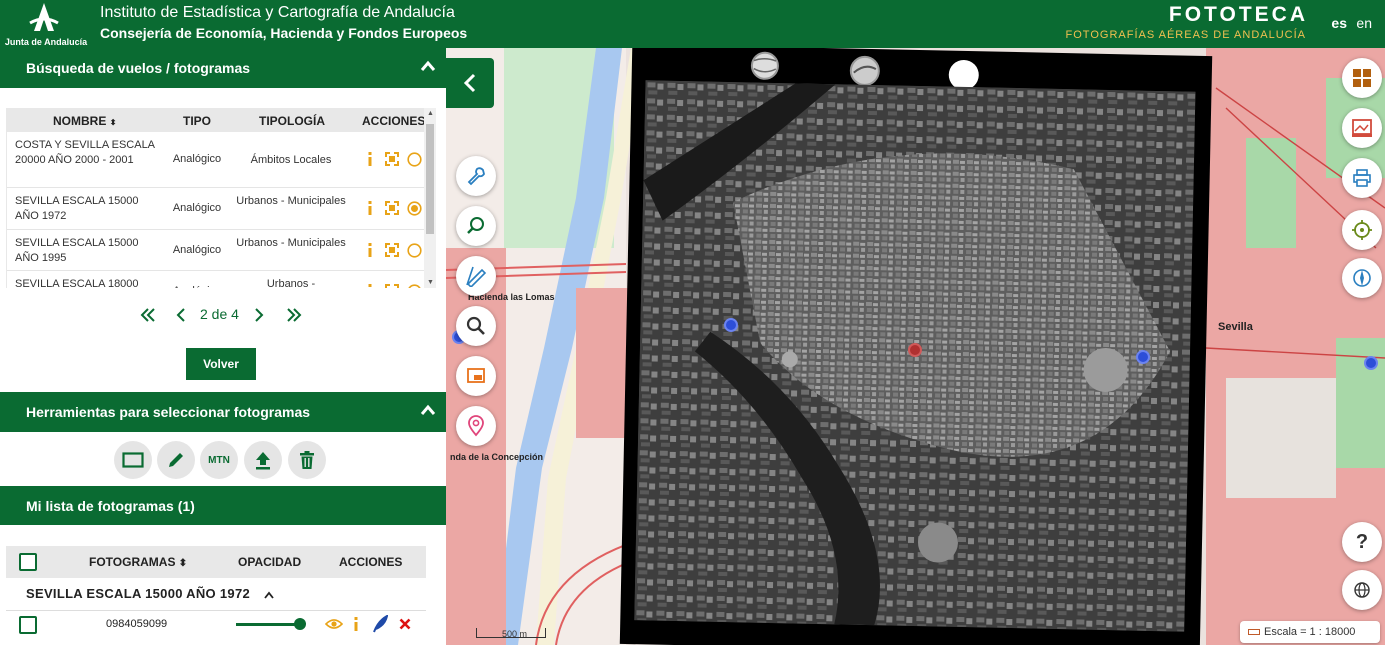 The image size is (1385, 645). I want to click on select-radio-selected, so click(414, 208).